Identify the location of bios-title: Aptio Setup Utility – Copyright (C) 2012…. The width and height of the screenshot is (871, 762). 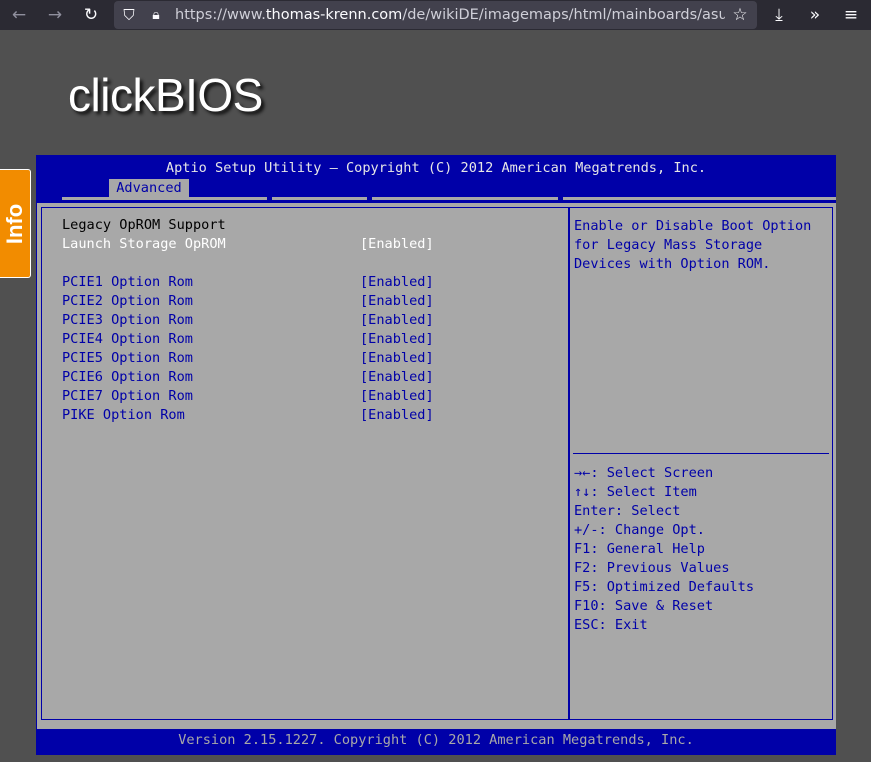
(436, 168).